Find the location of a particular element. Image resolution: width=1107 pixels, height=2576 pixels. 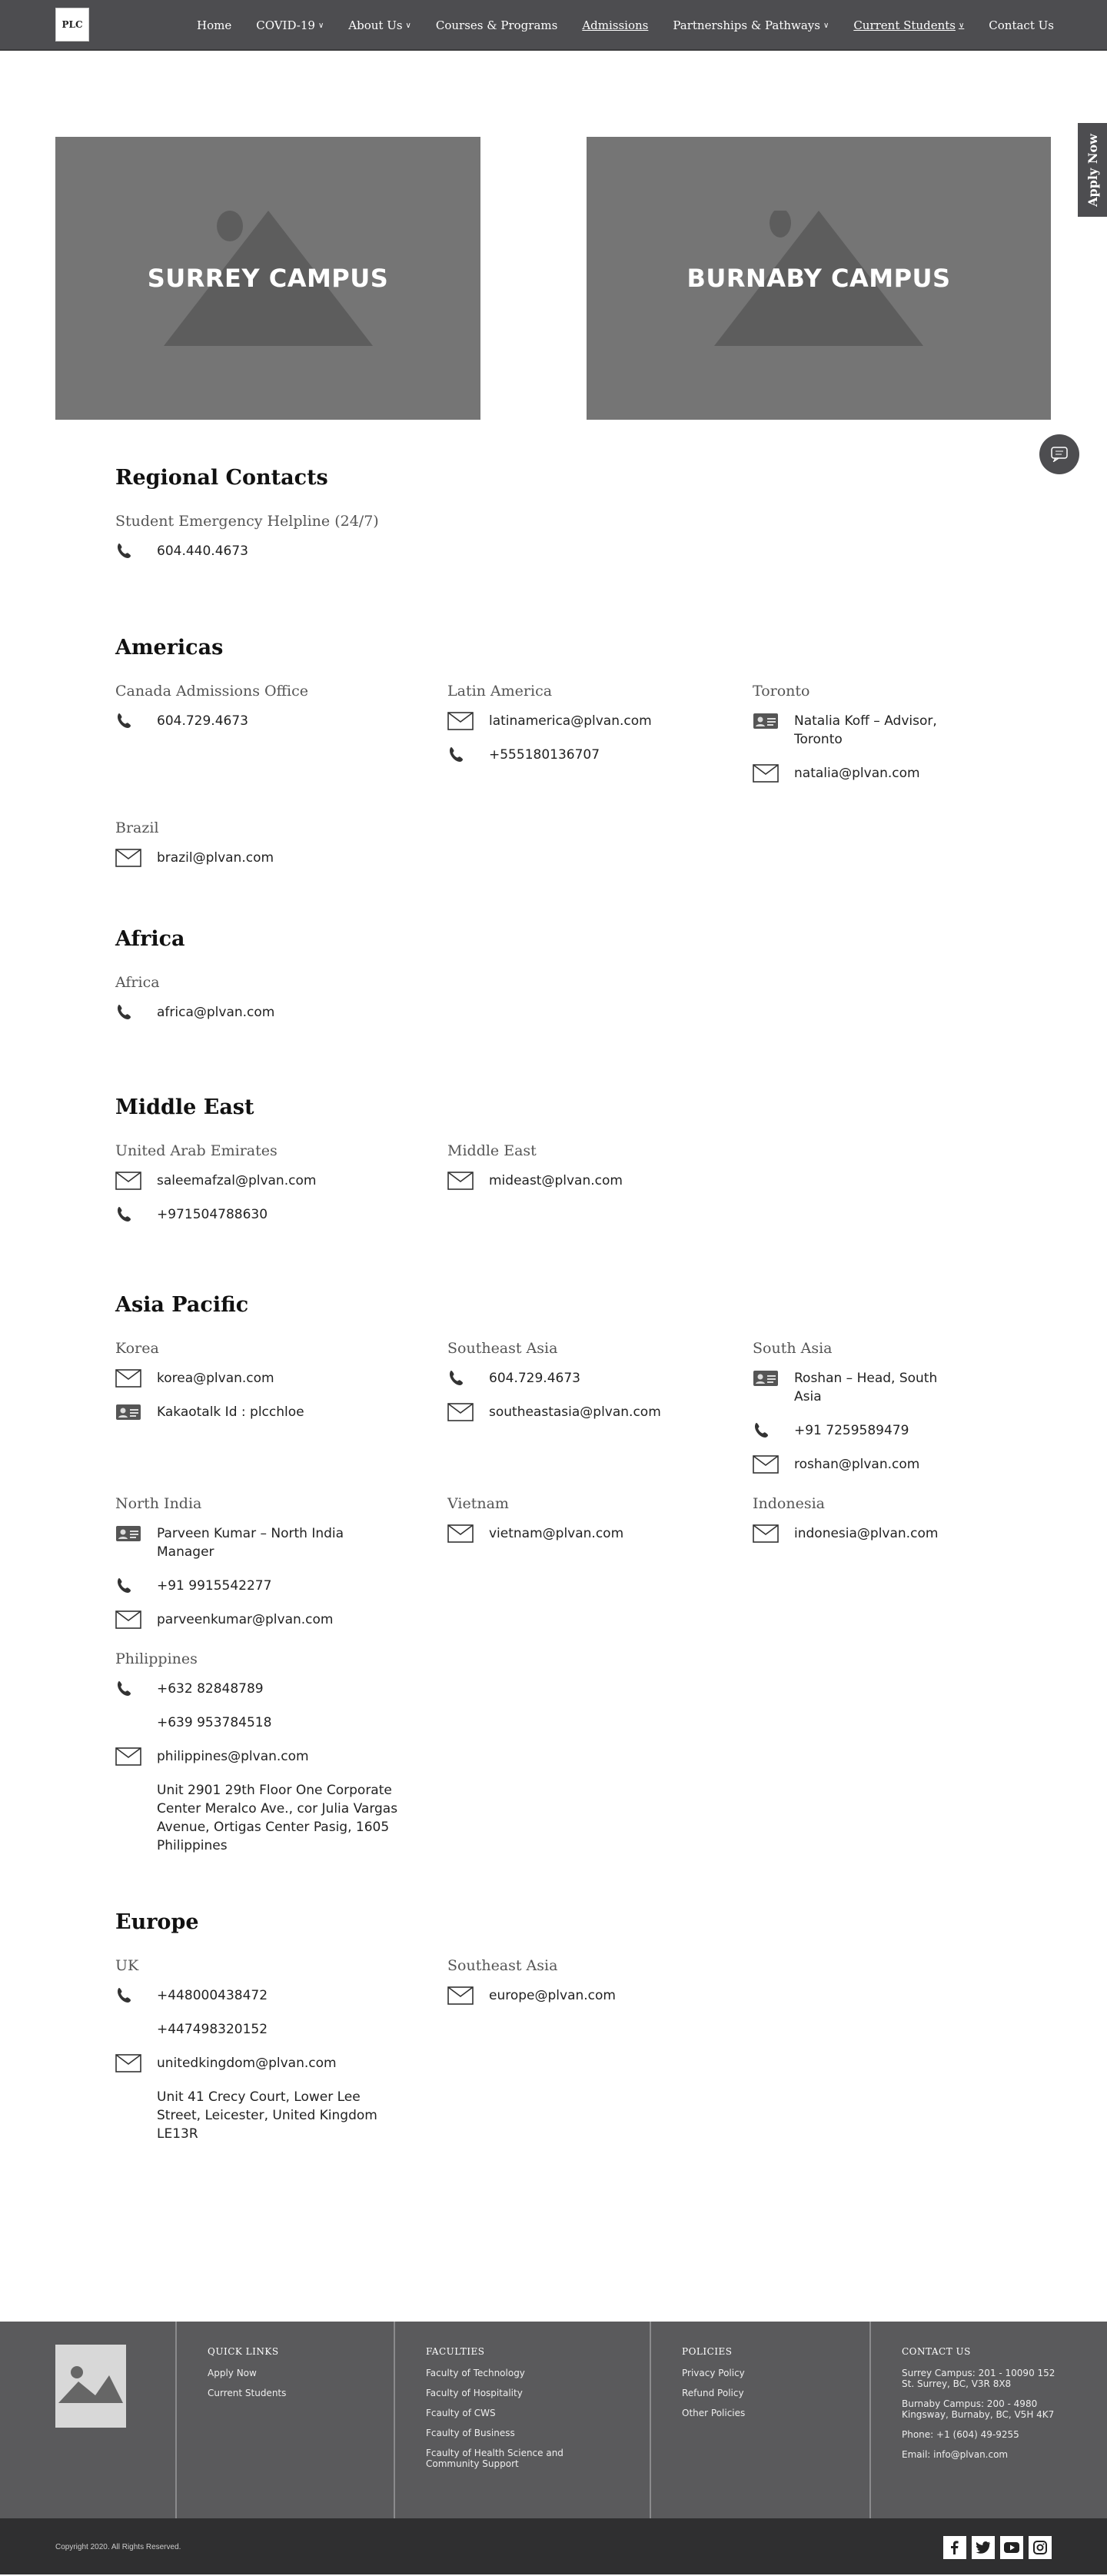

contact-block-europe-sea: Southeast Asia europe@plvan.com is located at coordinates (600, 2058).